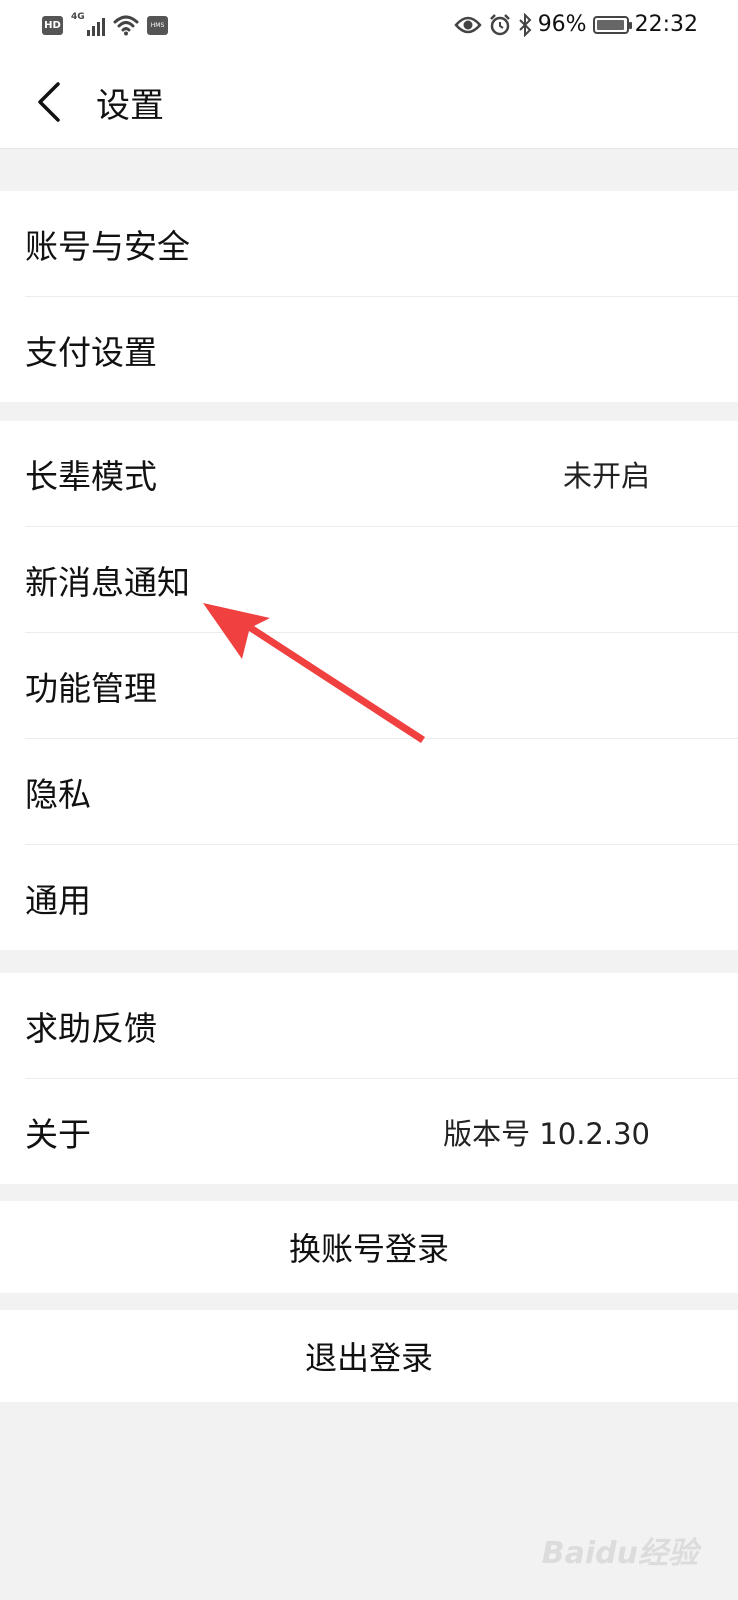 This screenshot has width=738, height=1600. I want to click on settings-item-notifications: 新消息通知, so click(381, 580).